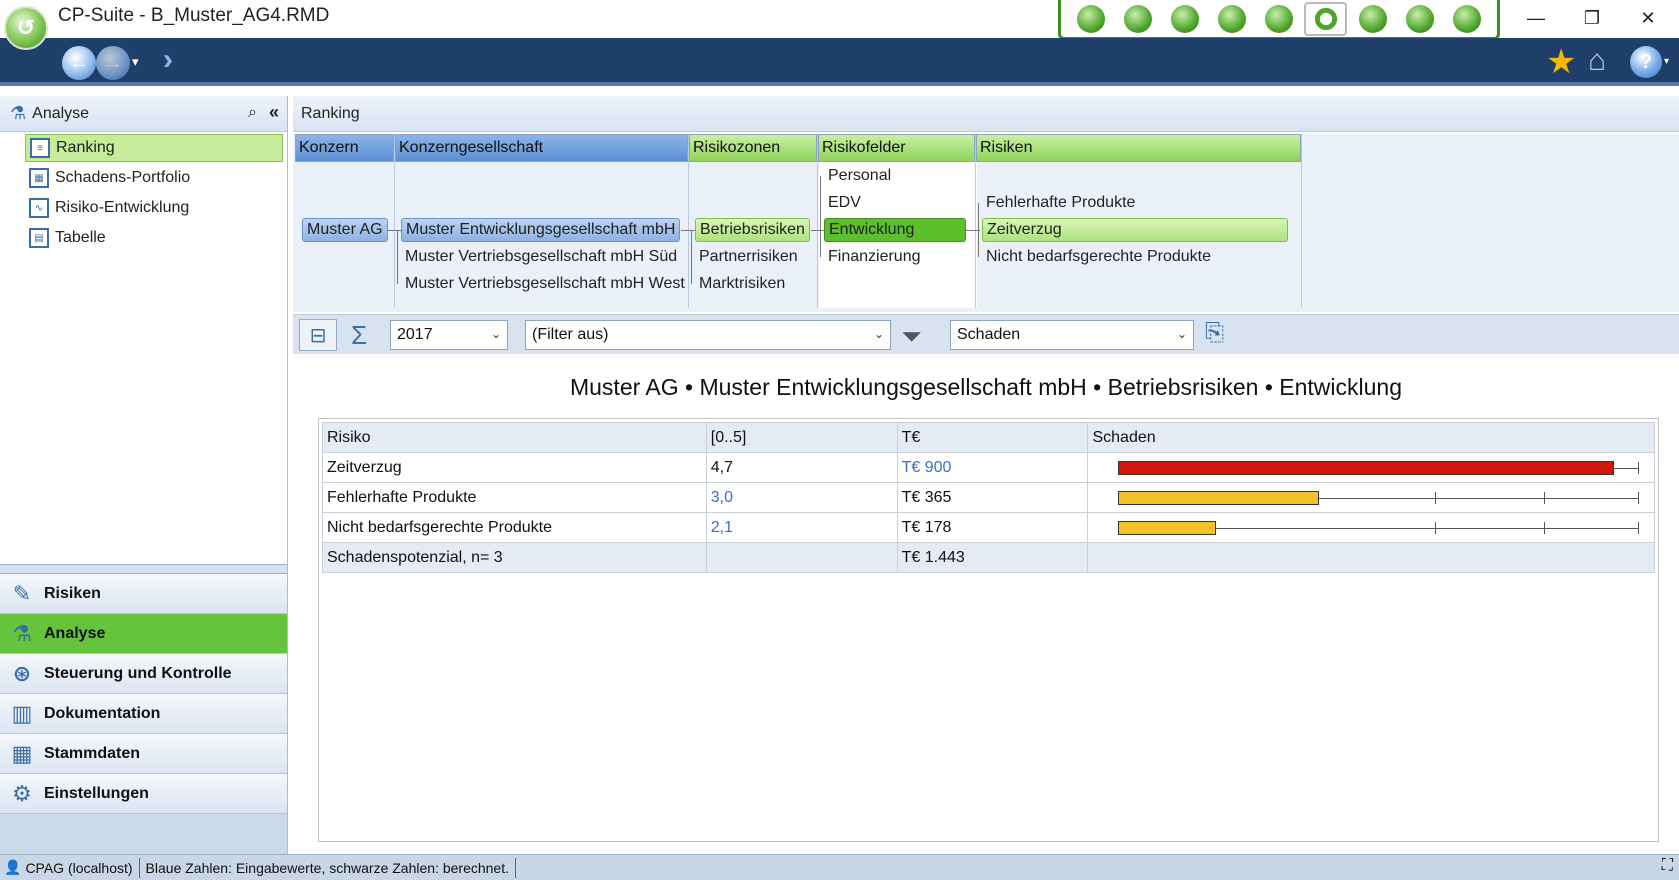 The image size is (1679, 880). What do you see at coordinates (1214, 333) in the screenshot?
I see `copy-export-icon: ⎘` at bounding box center [1214, 333].